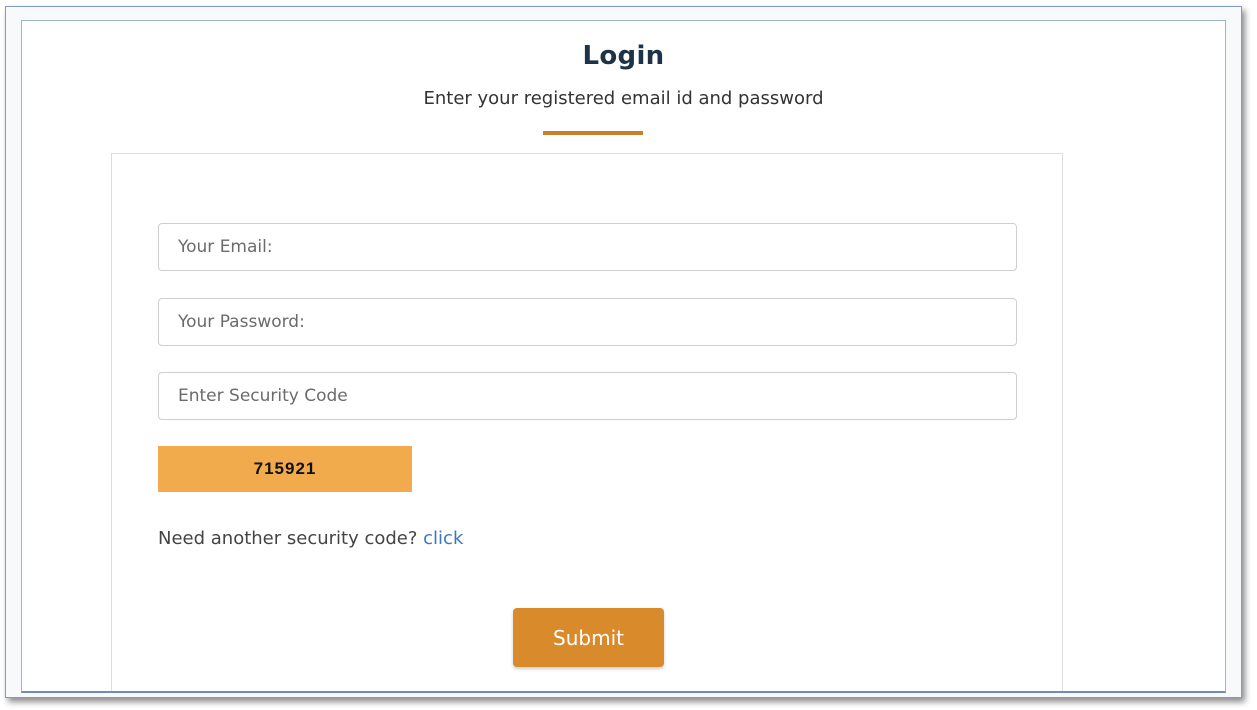  Describe the element at coordinates (623, 56) in the screenshot. I see `page-title: Login` at that location.